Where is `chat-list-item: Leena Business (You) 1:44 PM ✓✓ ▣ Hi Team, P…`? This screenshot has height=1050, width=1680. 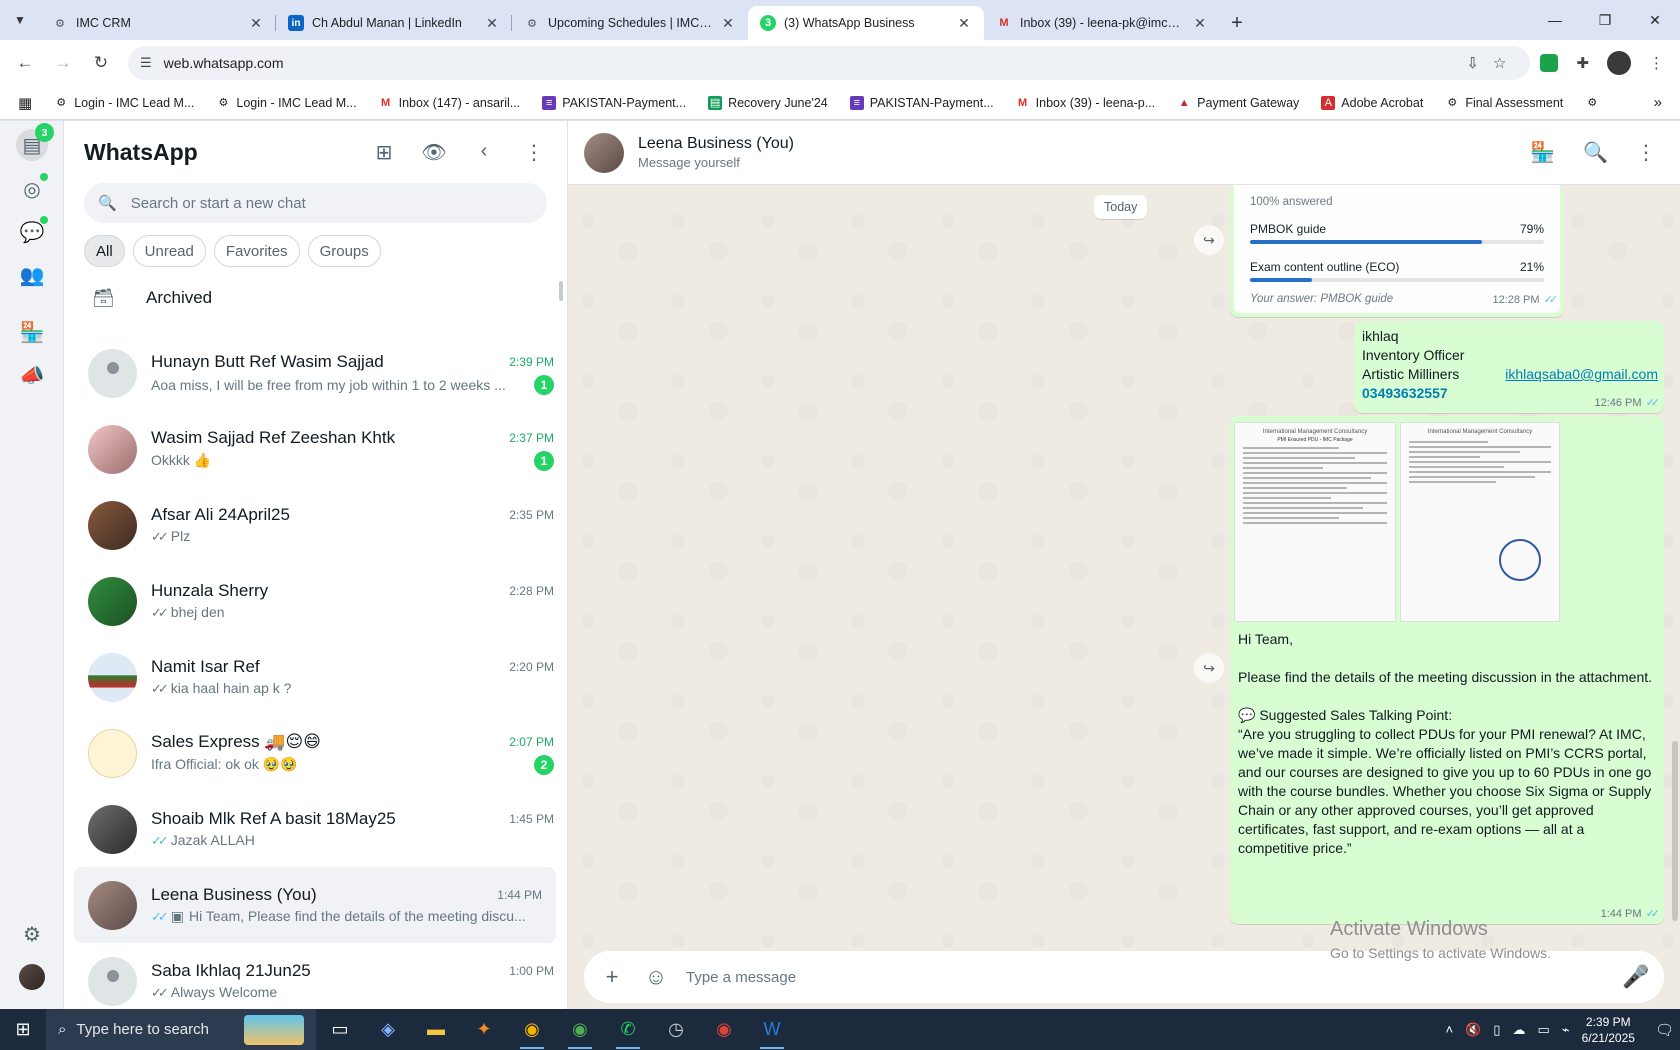 chat-list-item: Leena Business (You) 1:44 PM ✓✓ ▣ Hi Team, P… is located at coordinates (315, 905).